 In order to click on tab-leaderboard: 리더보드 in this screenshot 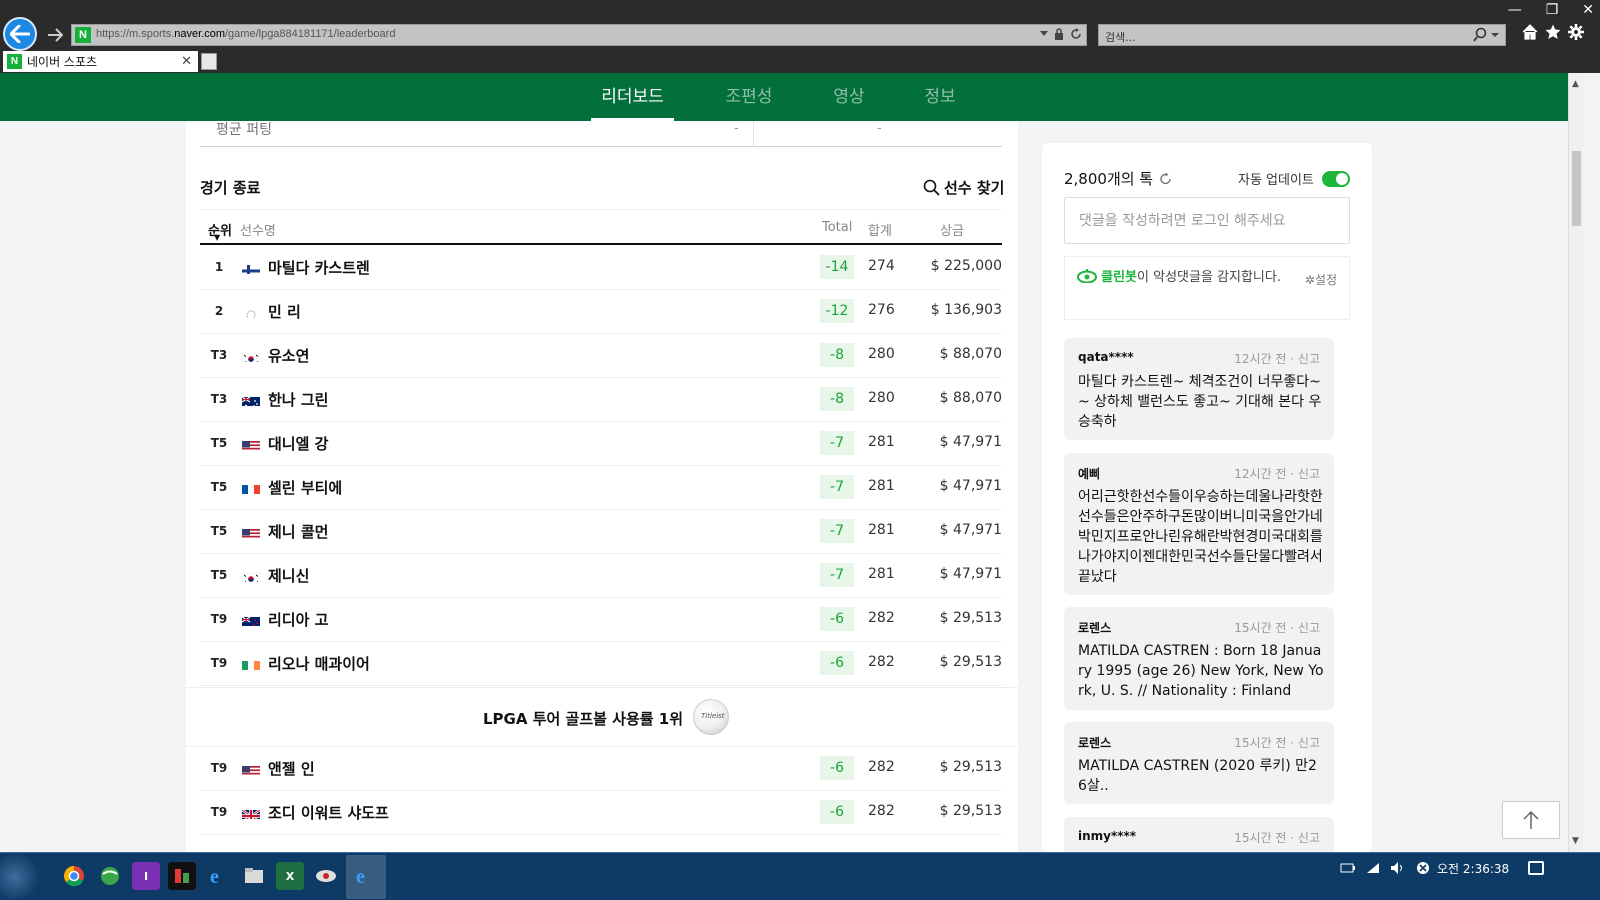, I will do `click(632, 97)`.